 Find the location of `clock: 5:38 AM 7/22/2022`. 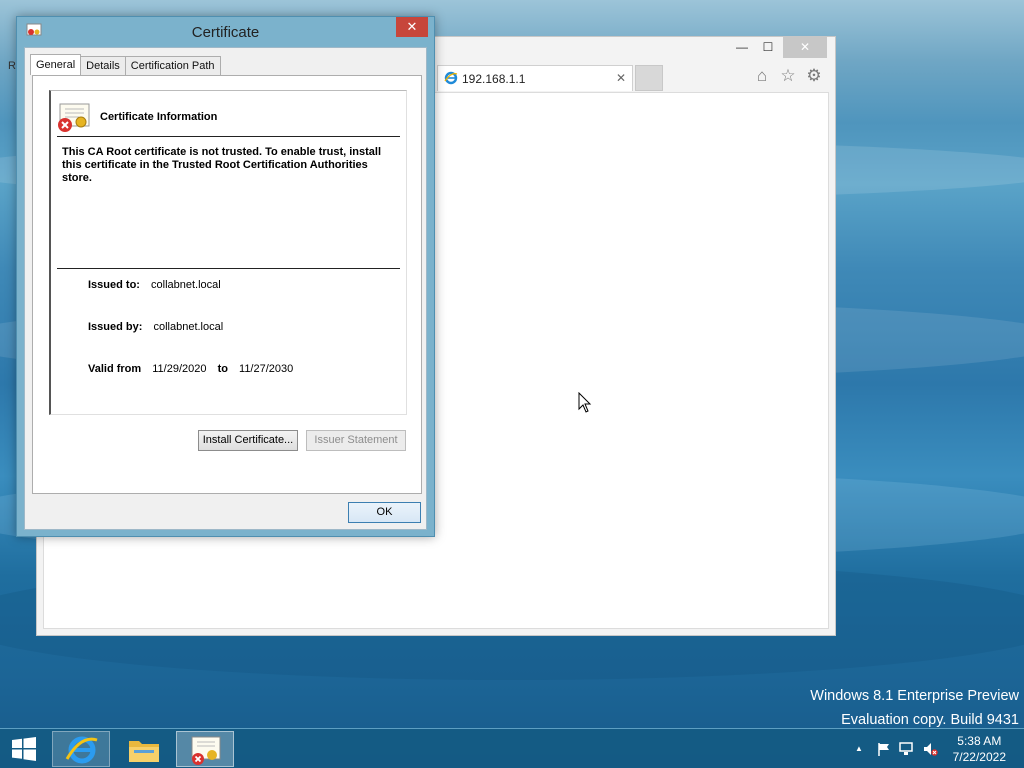

clock: 5:38 AM 7/22/2022 is located at coordinates (979, 749).